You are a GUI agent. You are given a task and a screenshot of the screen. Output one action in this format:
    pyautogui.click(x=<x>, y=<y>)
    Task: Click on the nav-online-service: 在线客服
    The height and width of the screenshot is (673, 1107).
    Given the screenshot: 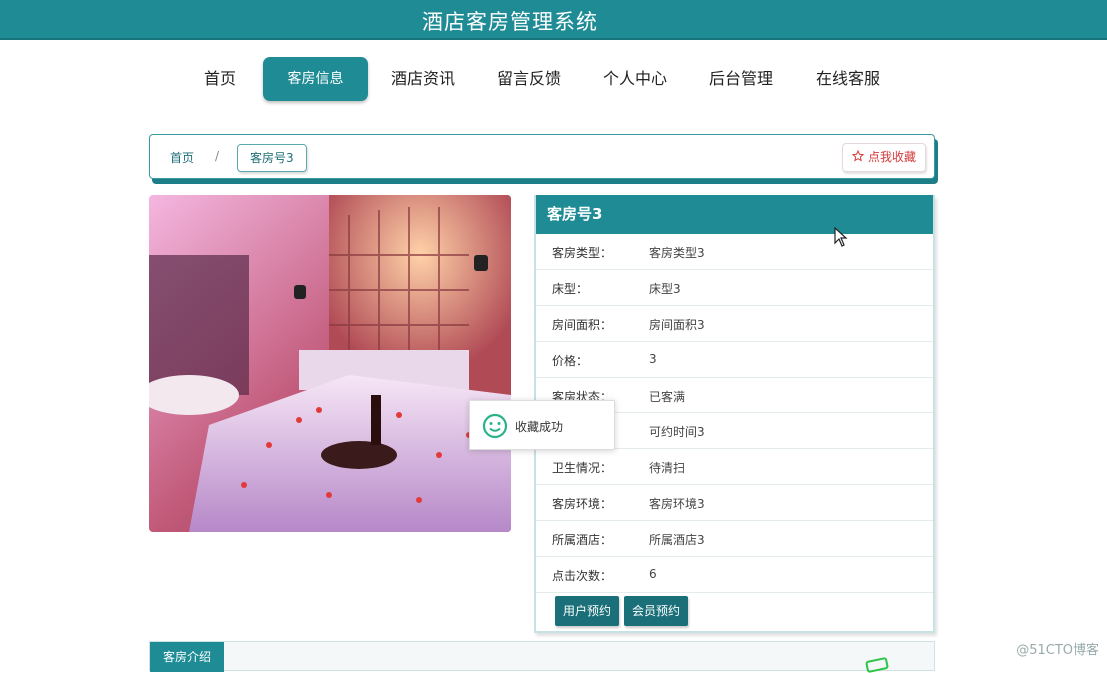 What is the action you would take?
    pyautogui.click(x=848, y=79)
    